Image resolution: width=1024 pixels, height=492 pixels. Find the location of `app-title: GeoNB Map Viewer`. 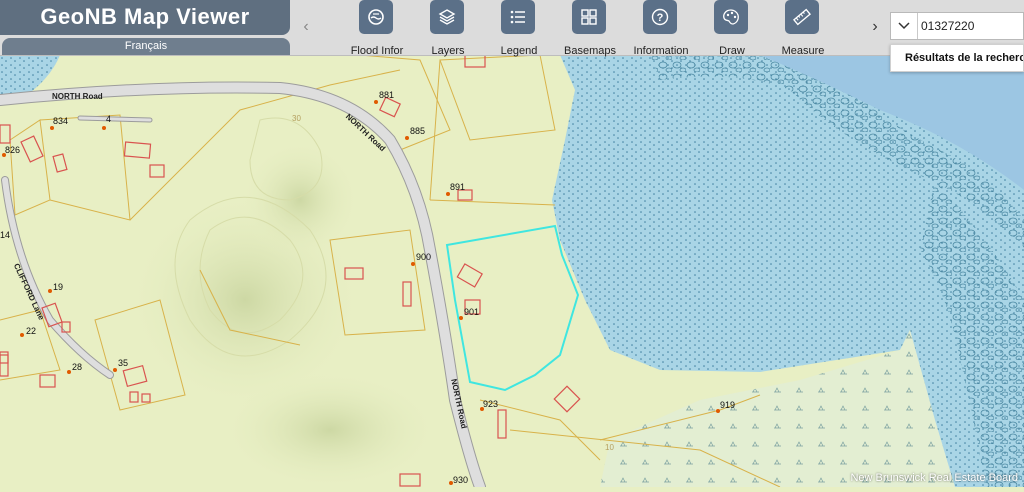

app-title: GeoNB Map Viewer is located at coordinates (145, 16).